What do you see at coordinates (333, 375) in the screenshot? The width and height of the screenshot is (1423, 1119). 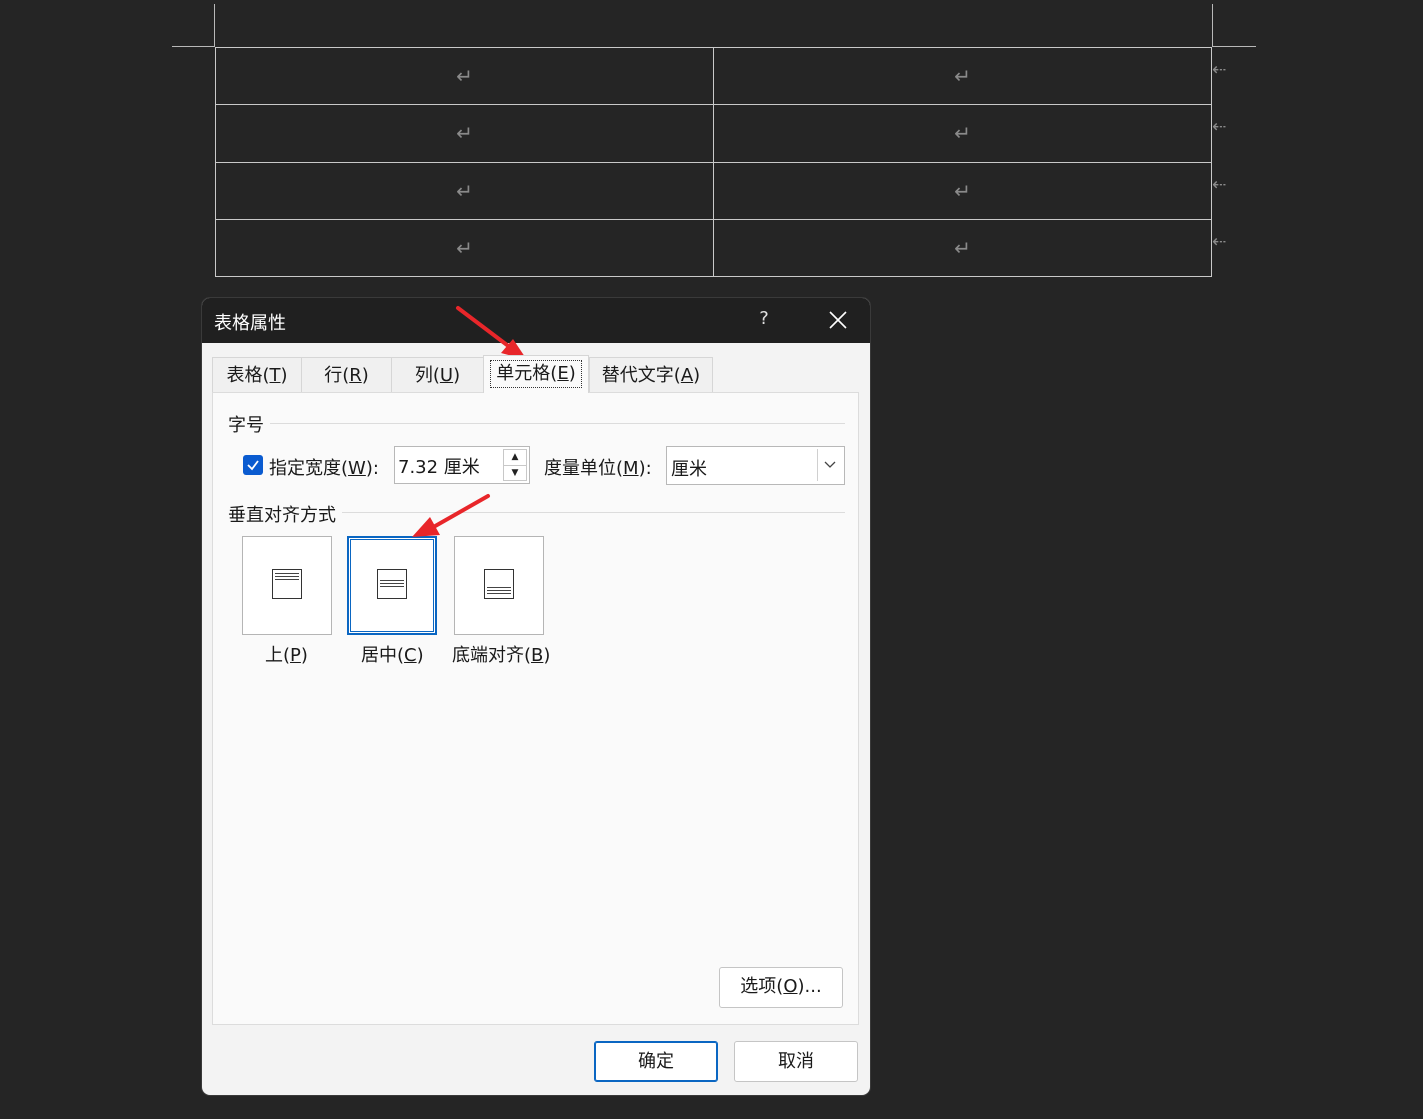 I see `tab-label: 行` at bounding box center [333, 375].